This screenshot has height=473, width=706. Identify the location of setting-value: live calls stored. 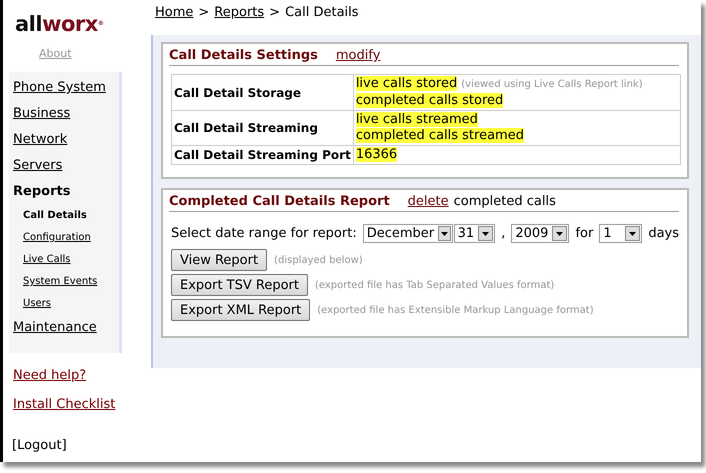
(407, 83).